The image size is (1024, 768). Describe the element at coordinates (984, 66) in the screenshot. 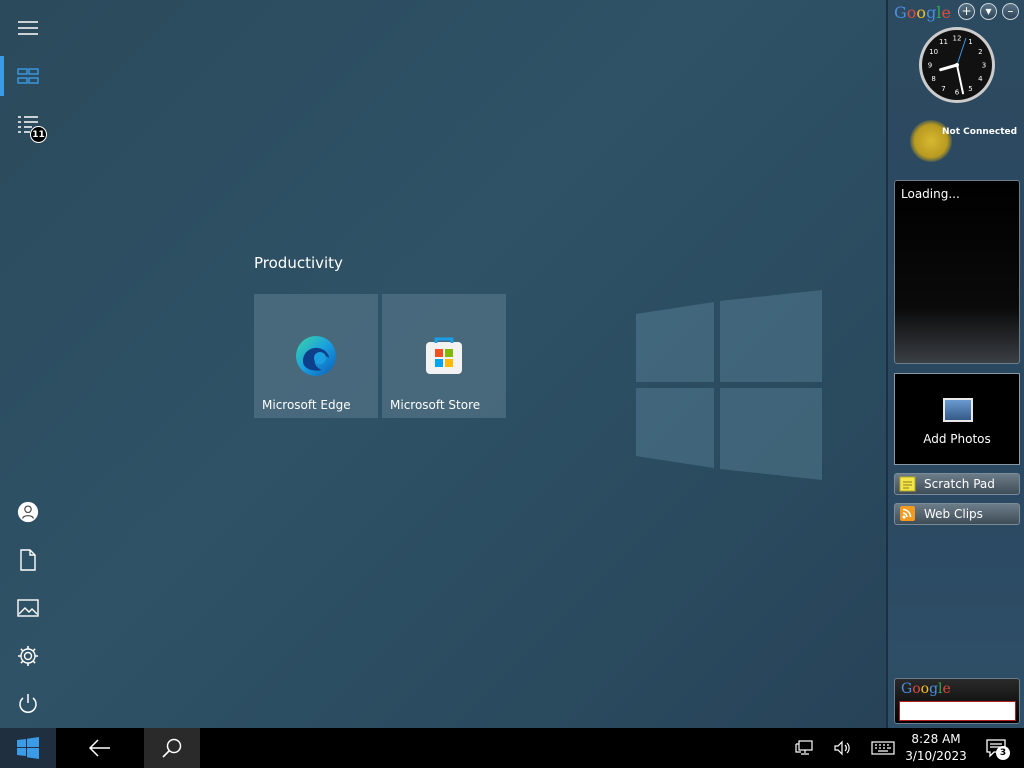

I see `clock-numeral: 3` at that location.